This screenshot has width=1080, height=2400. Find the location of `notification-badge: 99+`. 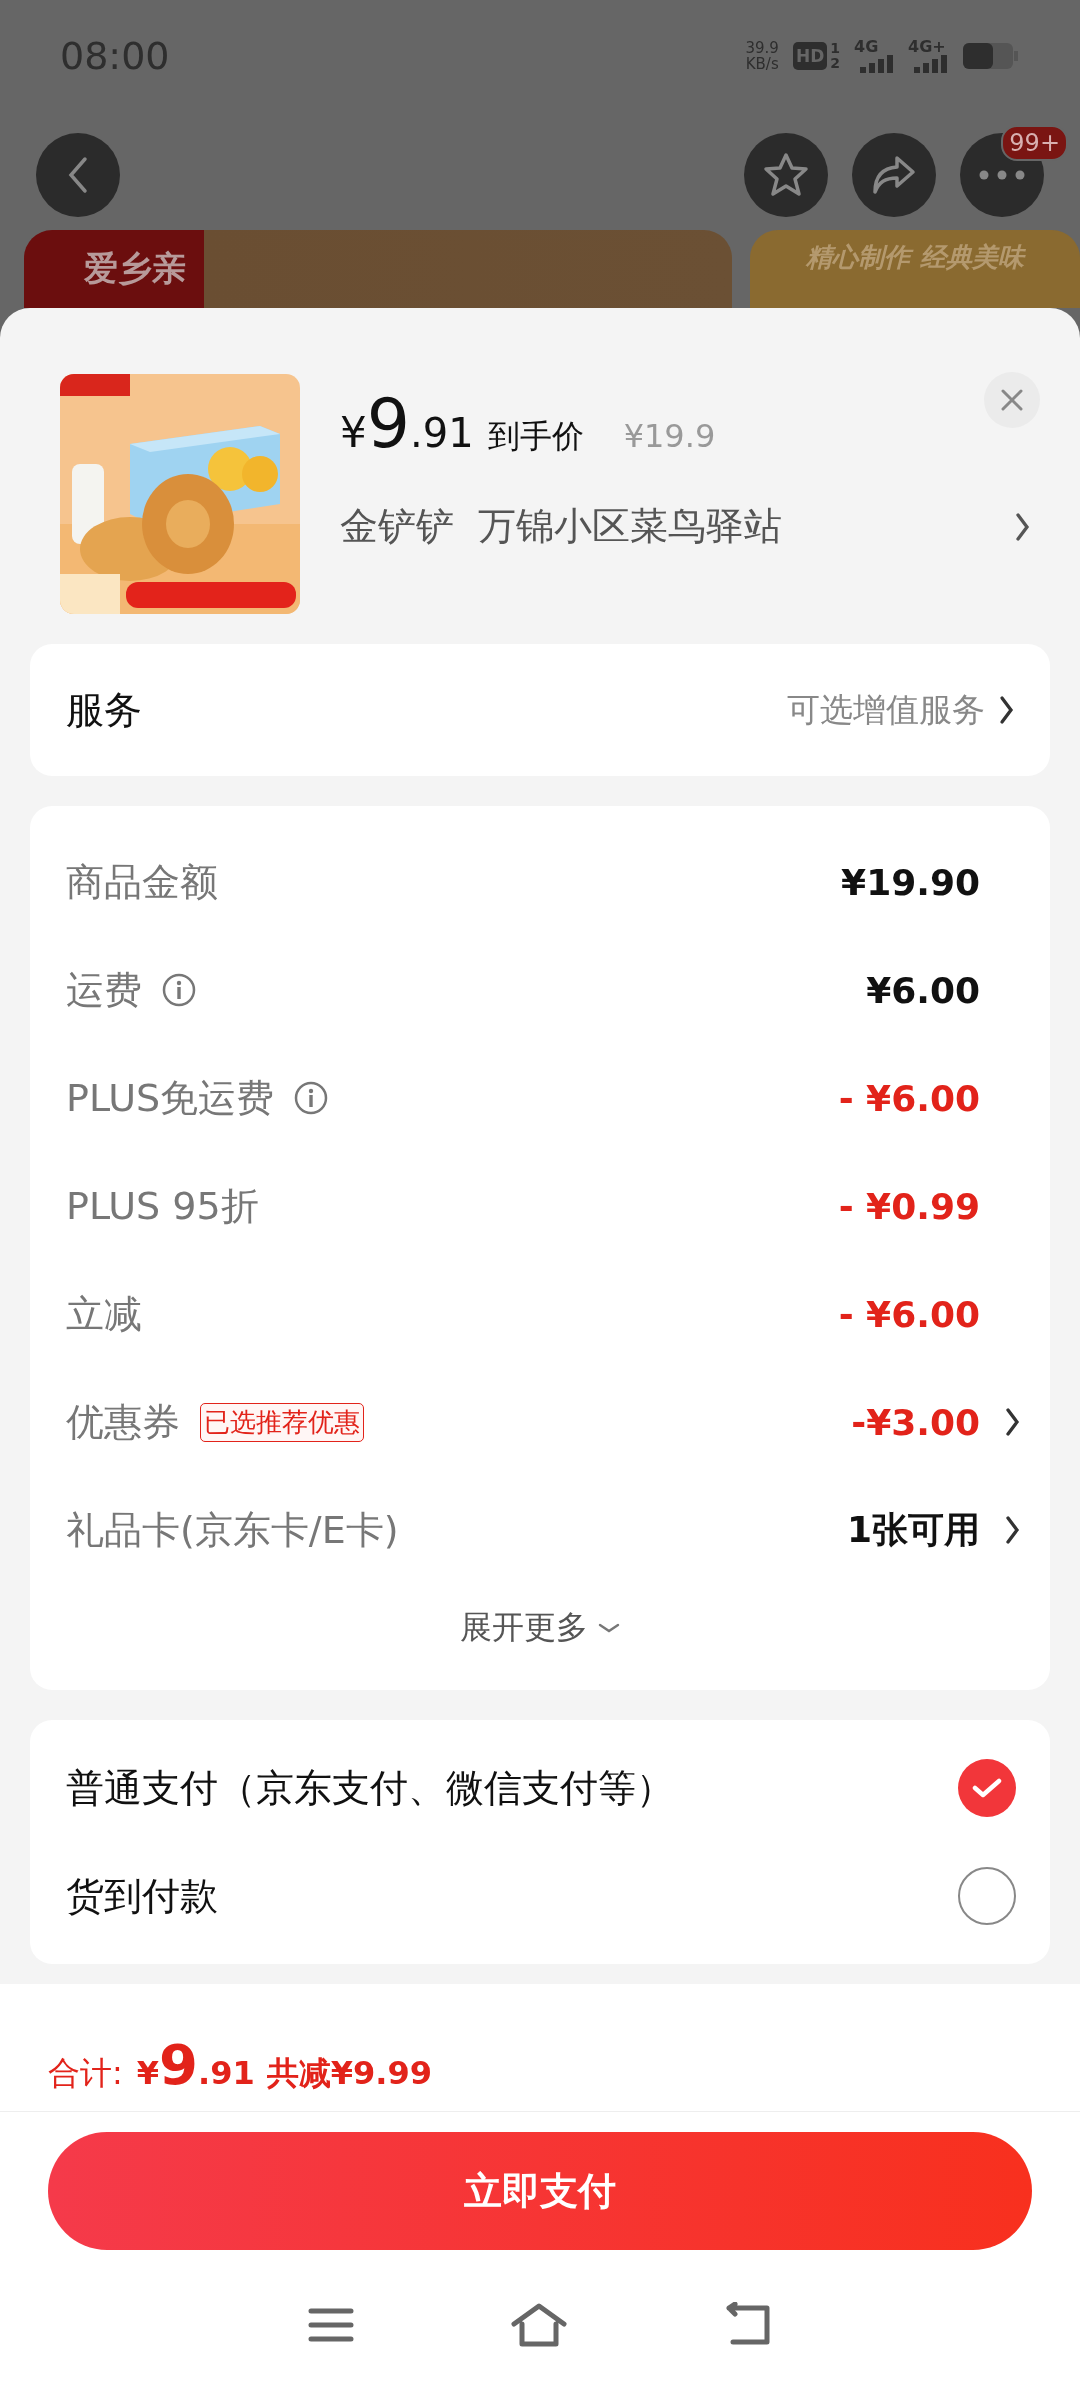

notification-badge: 99+ is located at coordinates (1034, 143).